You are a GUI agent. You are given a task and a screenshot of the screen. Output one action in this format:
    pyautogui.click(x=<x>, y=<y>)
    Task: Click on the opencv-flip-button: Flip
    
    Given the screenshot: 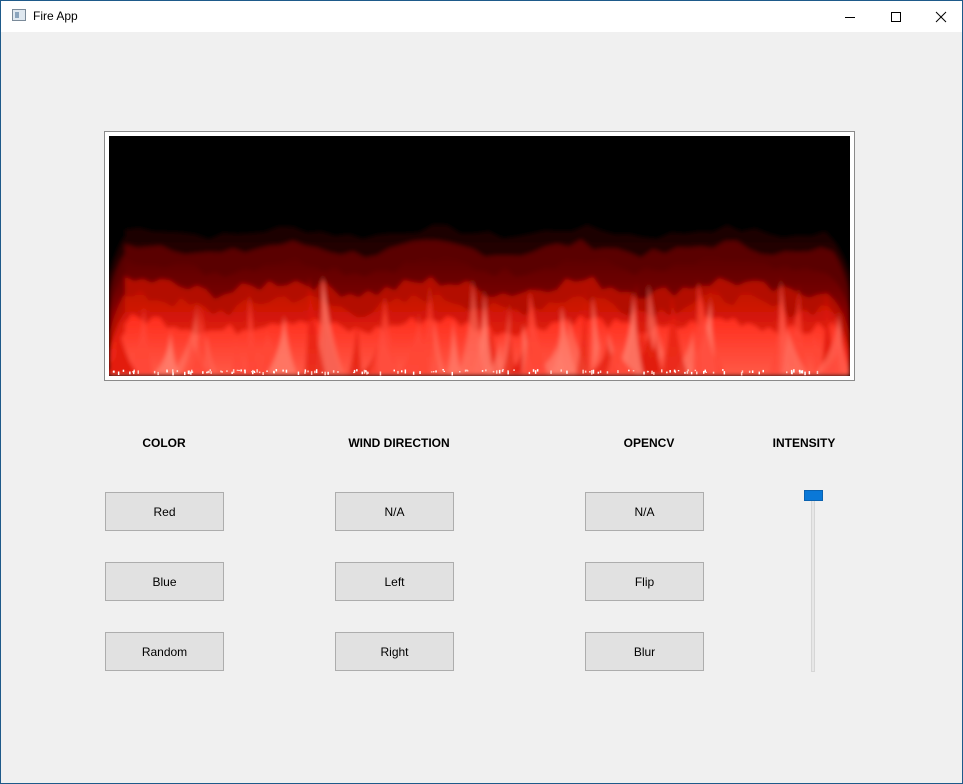 What is the action you would take?
    pyautogui.click(x=644, y=581)
    